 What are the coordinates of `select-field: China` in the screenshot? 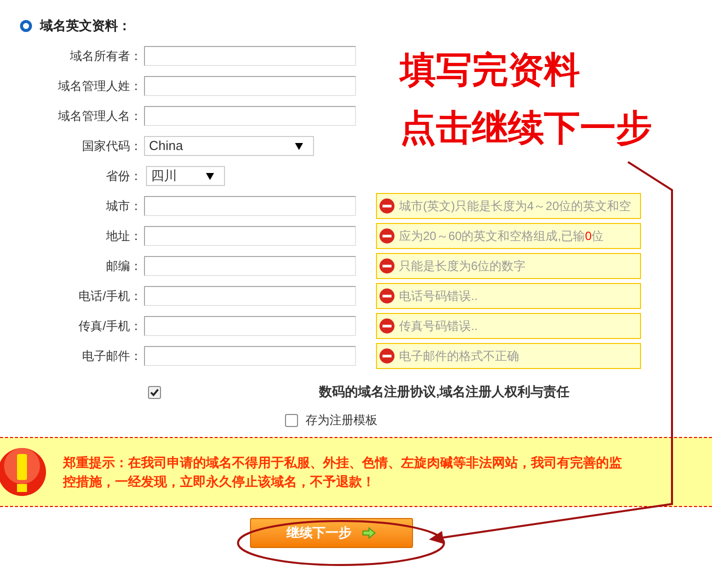 It's located at (229, 146).